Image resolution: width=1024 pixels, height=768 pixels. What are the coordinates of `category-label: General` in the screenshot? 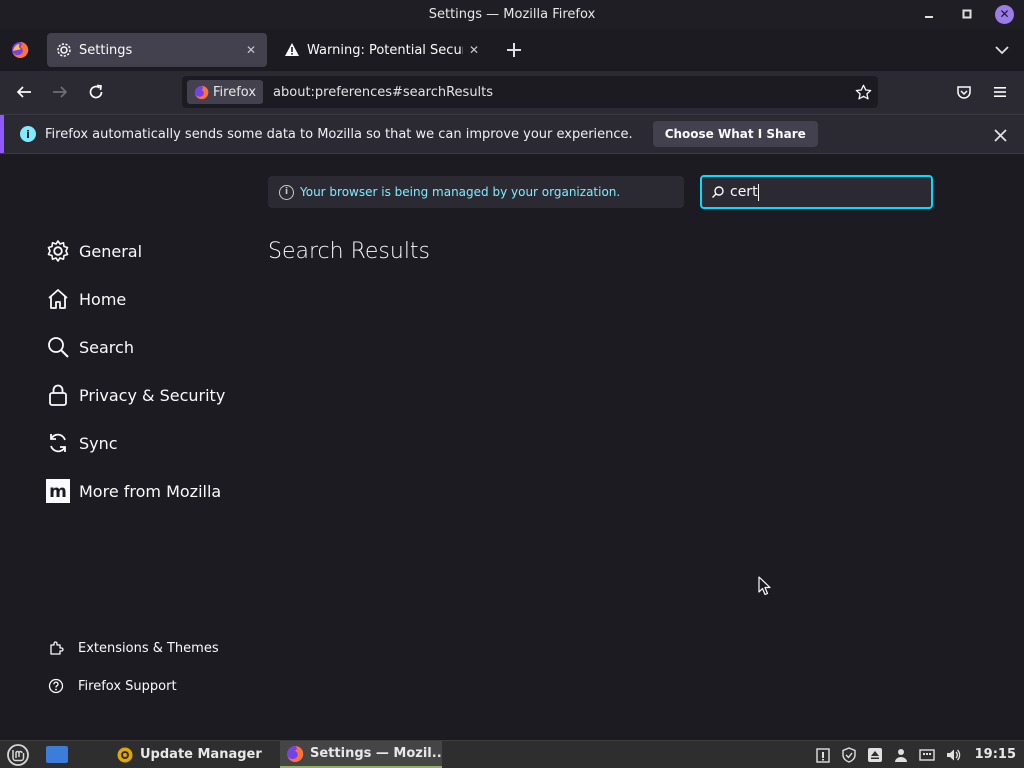 It's located at (111, 251).